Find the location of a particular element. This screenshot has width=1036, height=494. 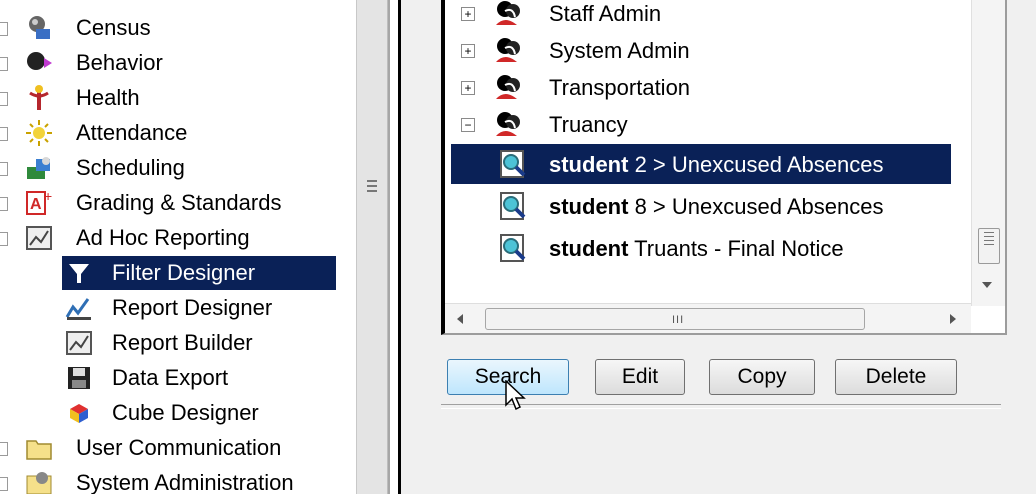

report-designer-icon is located at coordinates (79, 308).